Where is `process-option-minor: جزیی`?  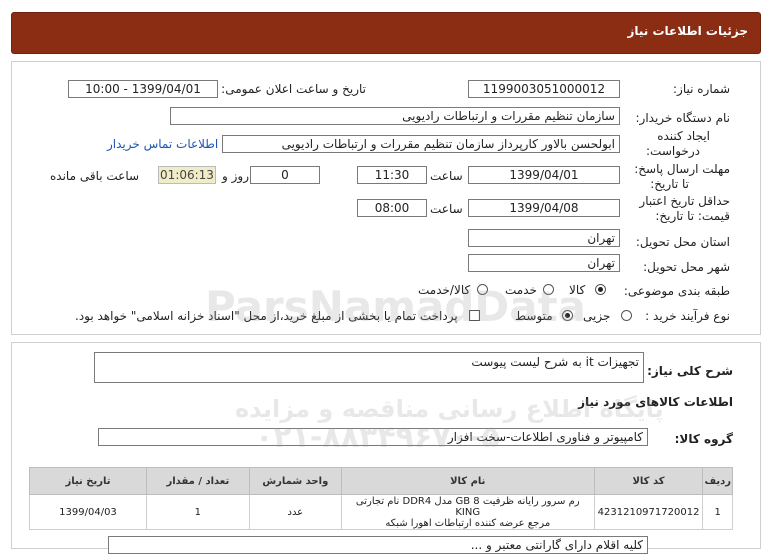 process-option-minor: جزیی is located at coordinates (597, 316).